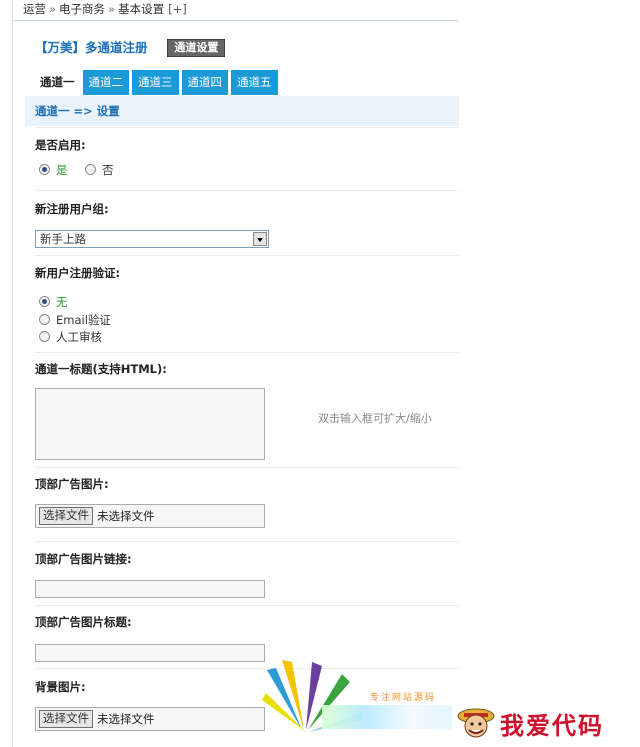 Image resolution: width=640 pixels, height=747 pixels. I want to click on bg-image-file-input: 选择文件 未选择文件, so click(150, 719).